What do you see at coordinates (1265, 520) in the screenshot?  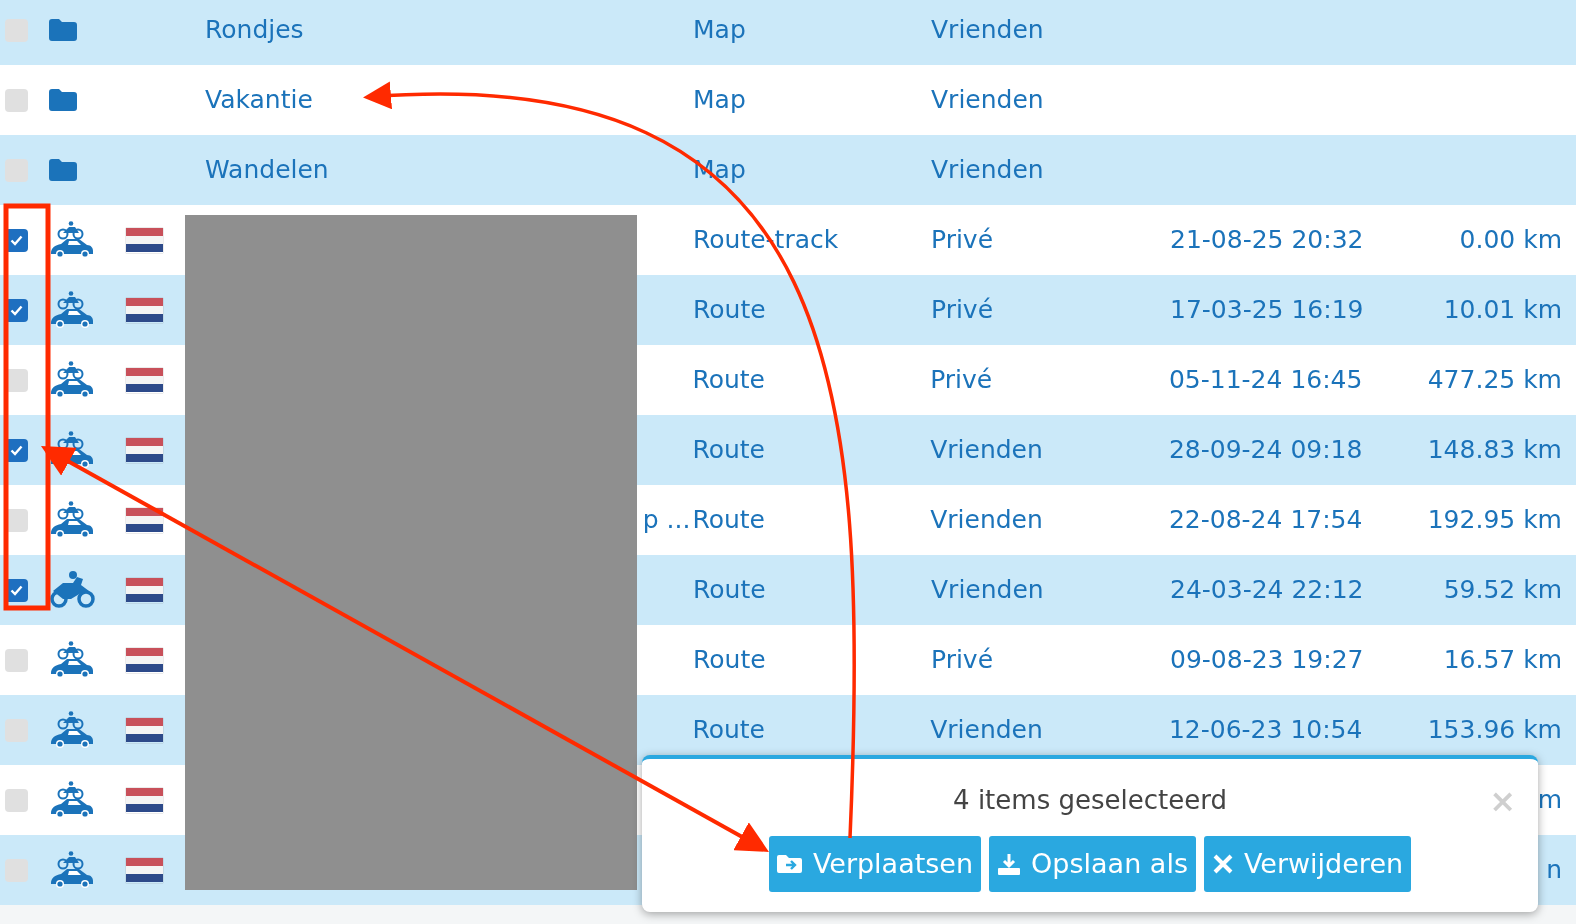 I see `date-label: 22-08-24 17:54` at bounding box center [1265, 520].